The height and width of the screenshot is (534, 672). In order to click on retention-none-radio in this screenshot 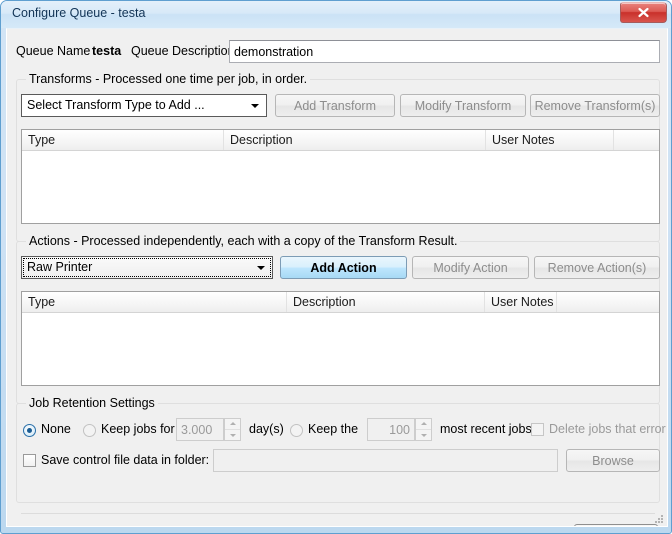, I will do `click(29, 430)`.